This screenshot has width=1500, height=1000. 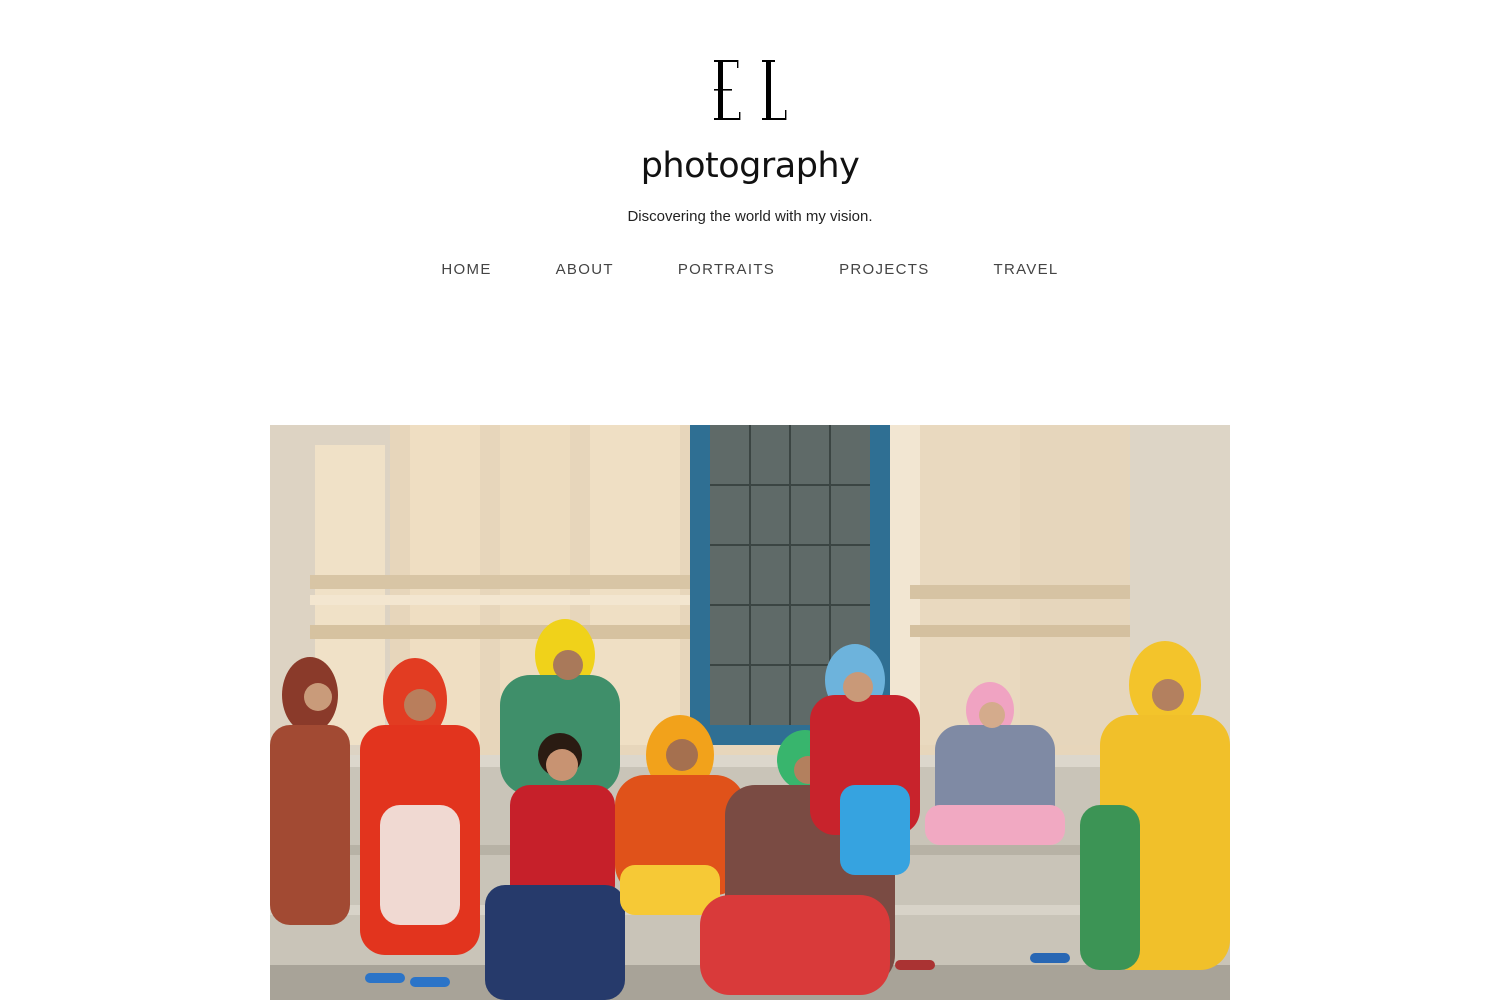 I want to click on main-navigation: HOME ABOUT PORTRAITS PROJECTS TRAVEL, so click(x=750, y=269).